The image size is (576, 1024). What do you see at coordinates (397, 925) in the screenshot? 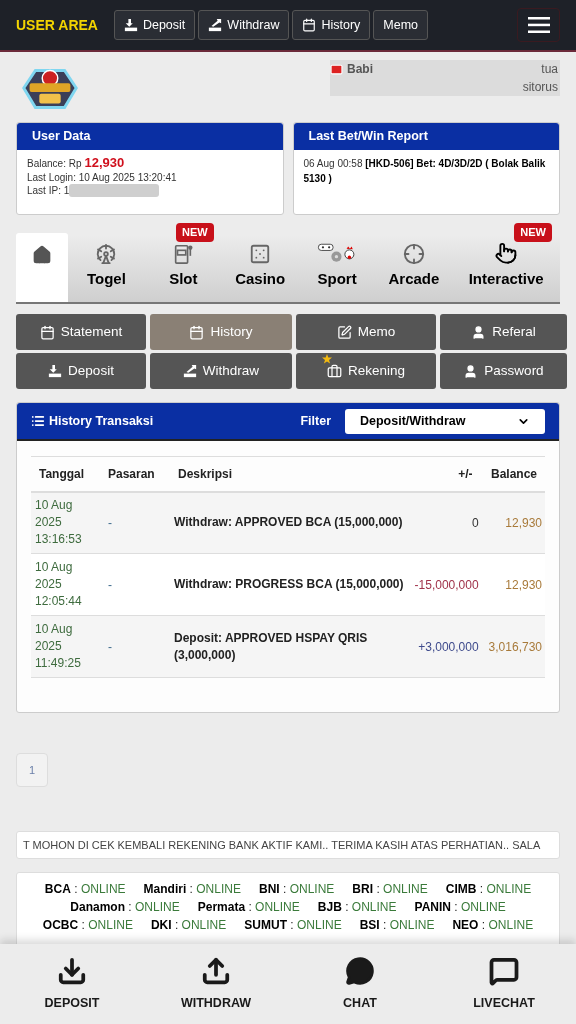
I see `bank-status: BSI : ONLINE` at bounding box center [397, 925].